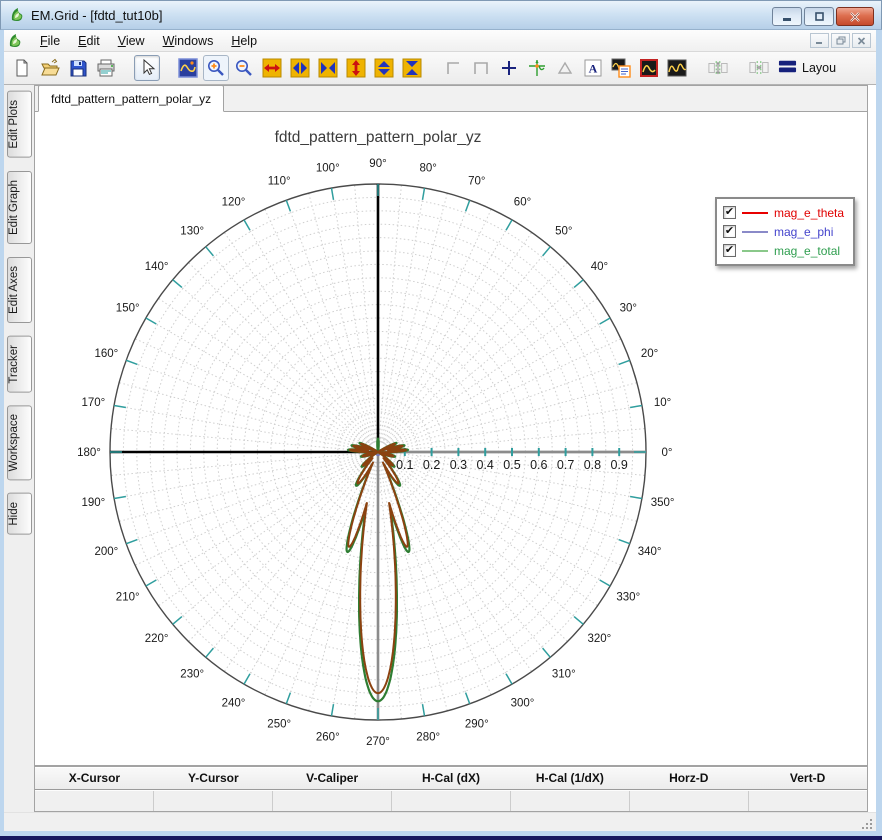 This screenshot has height=840, width=882. I want to click on single-plot-button, so click(649, 68).